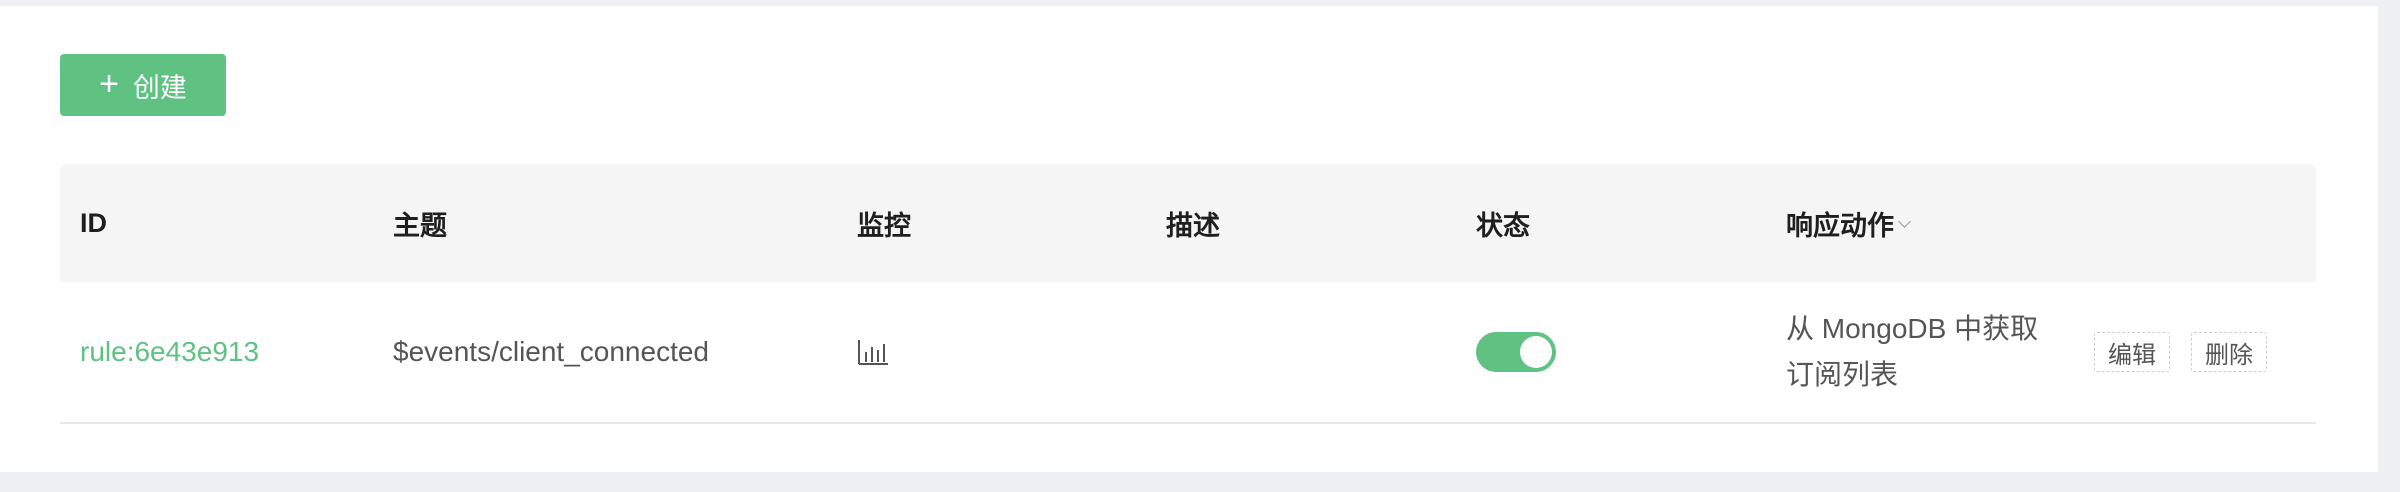  What do you see at coordinates (420, 225) in the screenshot?
I see `column-header-topic: 主题` at bounding box center [420, 225].